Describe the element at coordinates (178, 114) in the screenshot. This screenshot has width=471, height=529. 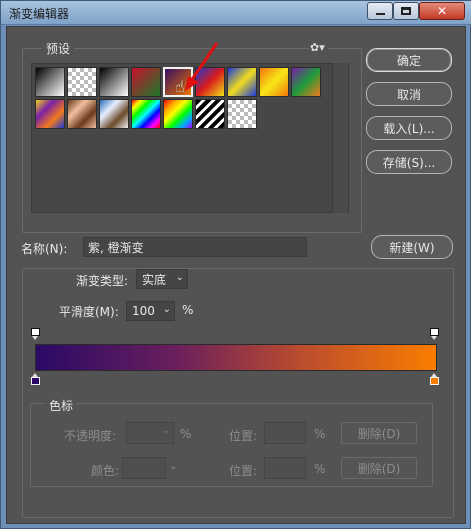
I see `preset-swatch-transparent-rainbow` at that location.